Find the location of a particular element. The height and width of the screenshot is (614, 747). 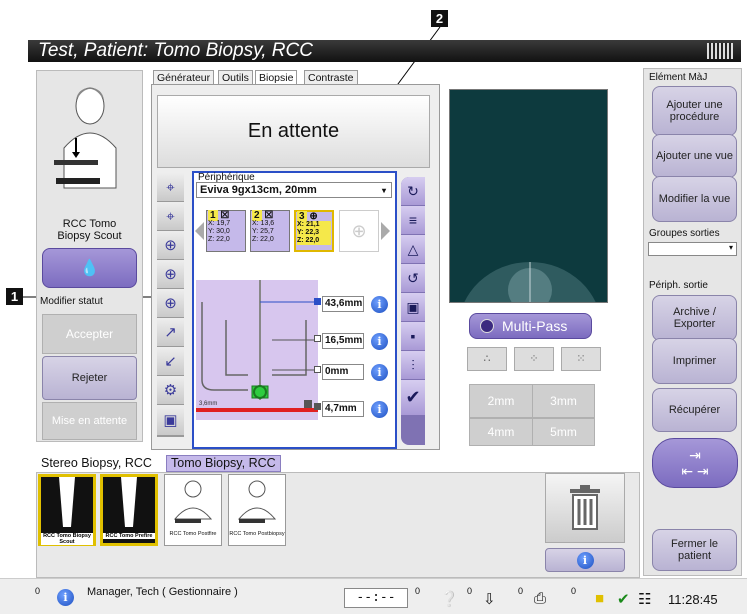

needle-icon: 💧 is located at coordinates (89, 268).